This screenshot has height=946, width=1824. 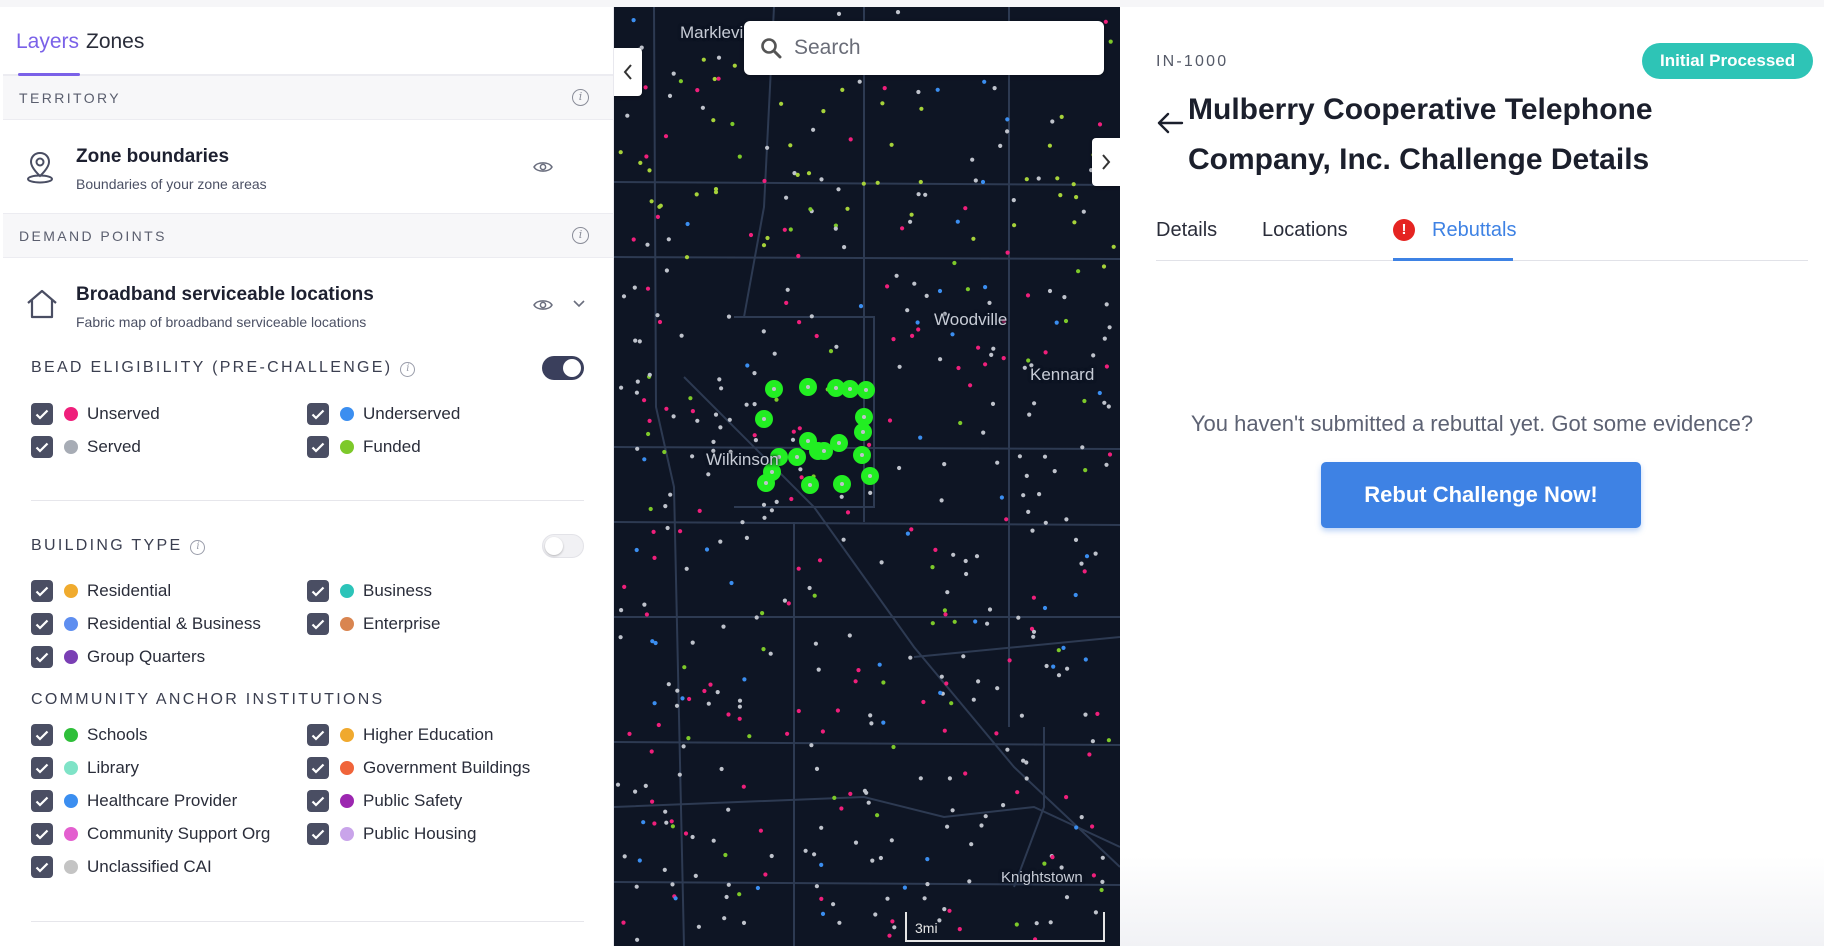 I want to click on filter-served: Served, so click(x=86, y=447).